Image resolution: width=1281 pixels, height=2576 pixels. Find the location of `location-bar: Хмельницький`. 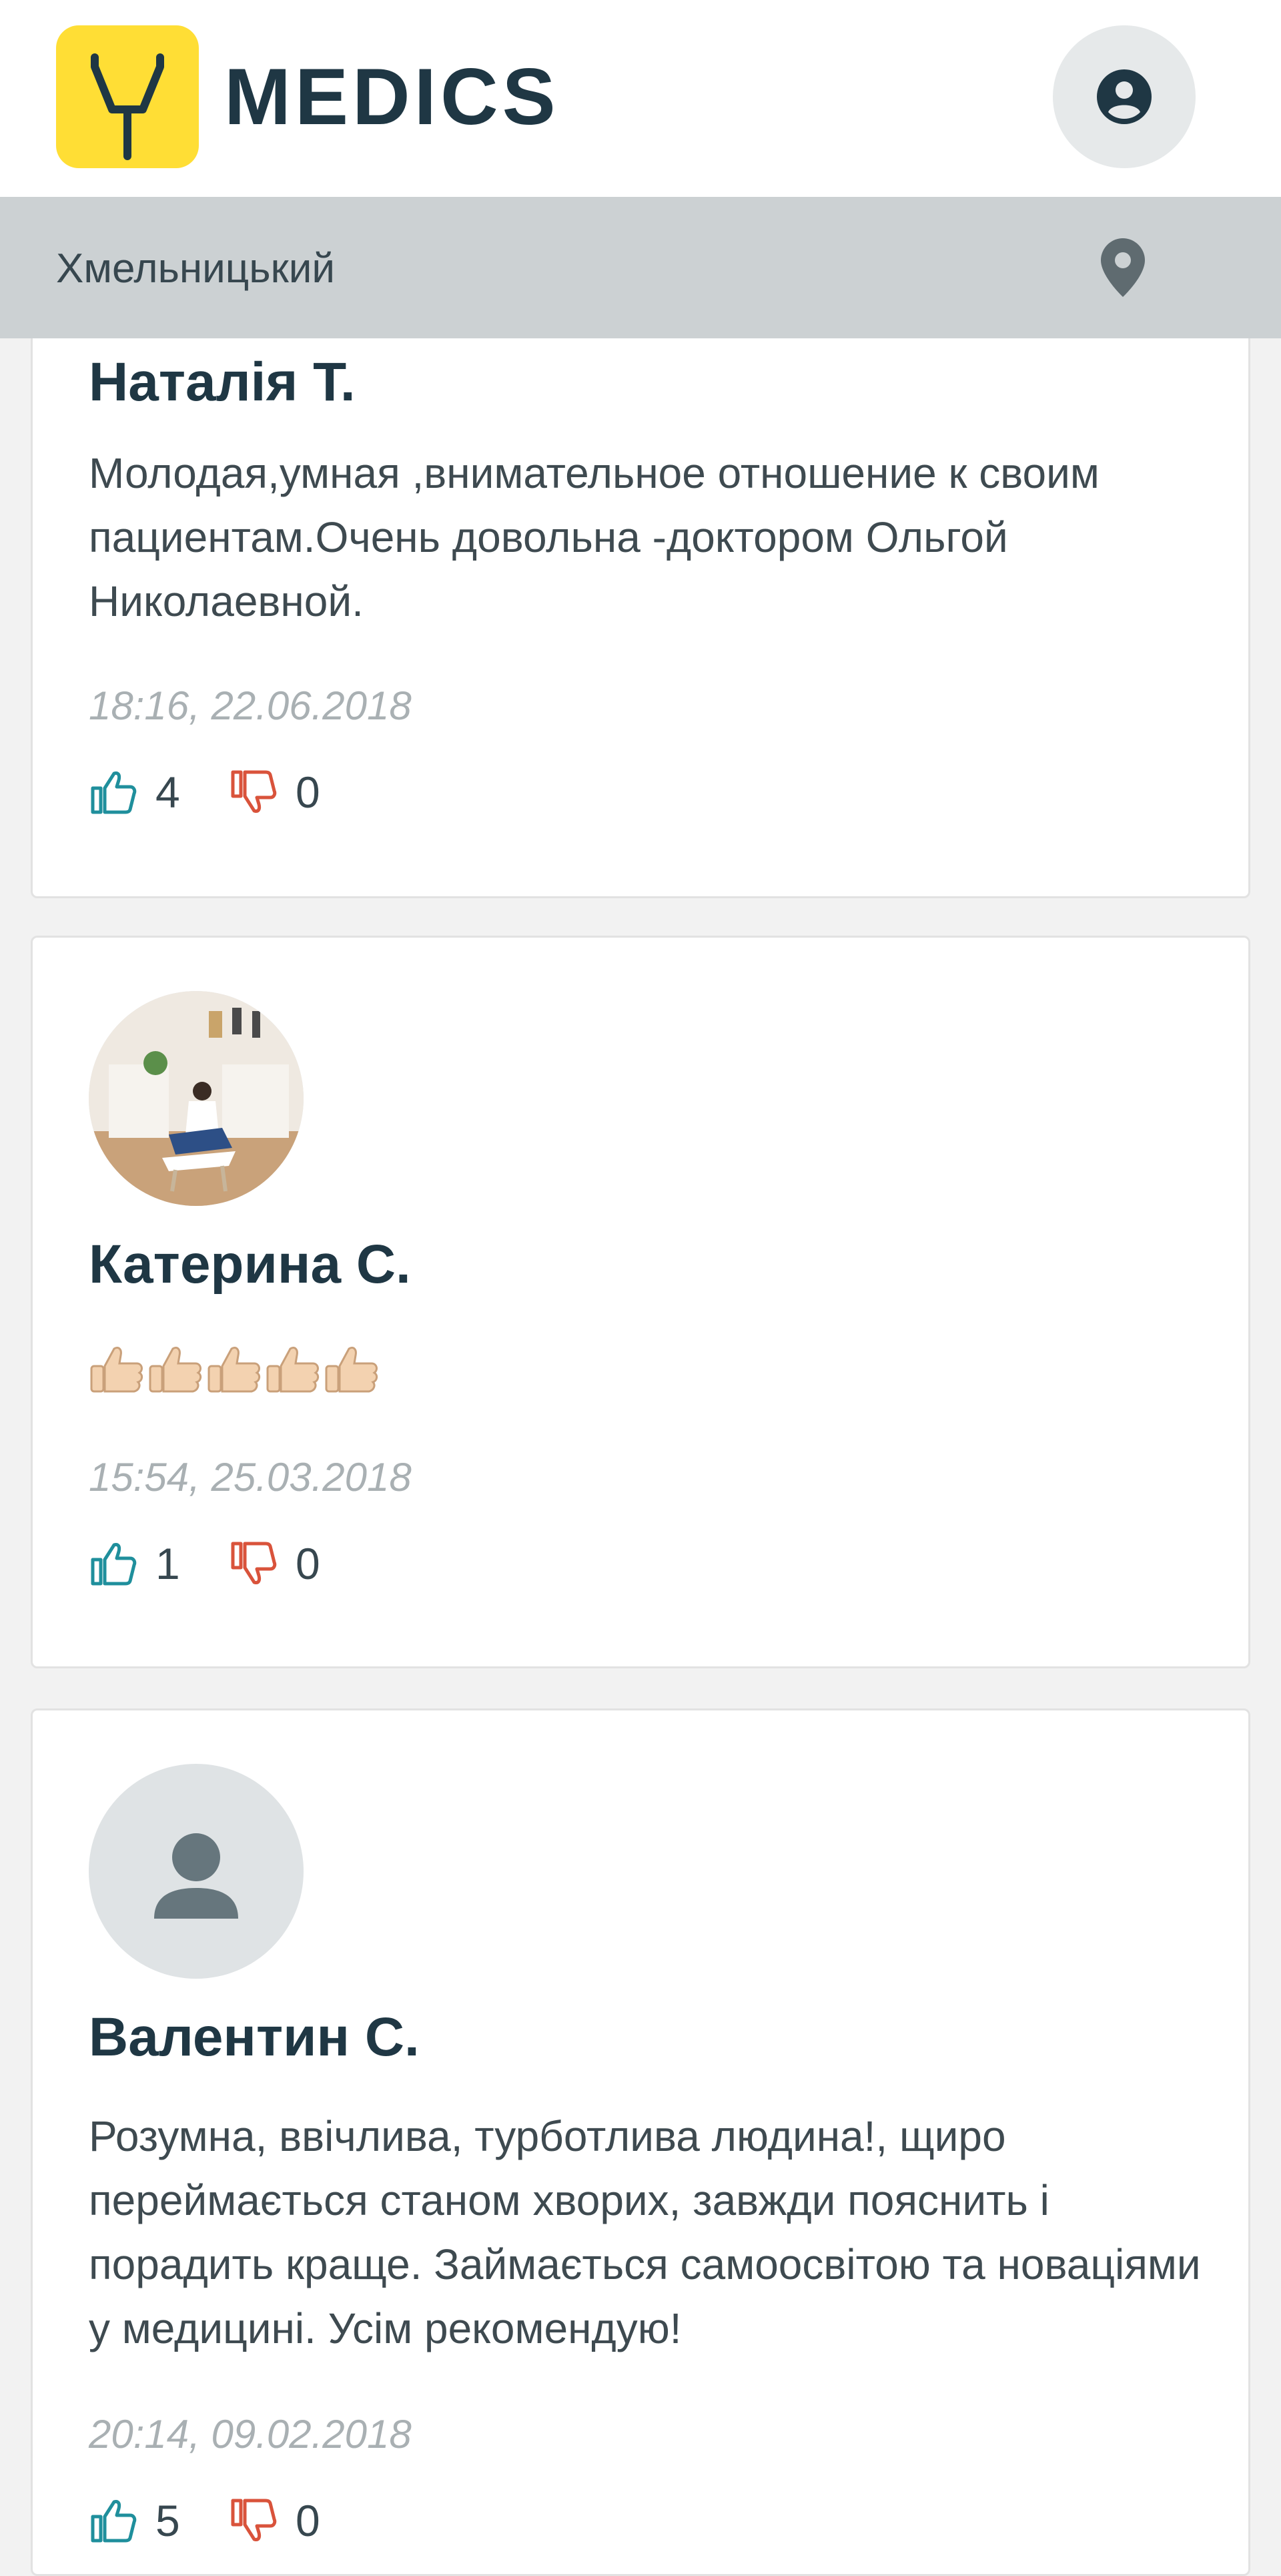

location-bar: Хмельницький is located at coordinates (641, 267).